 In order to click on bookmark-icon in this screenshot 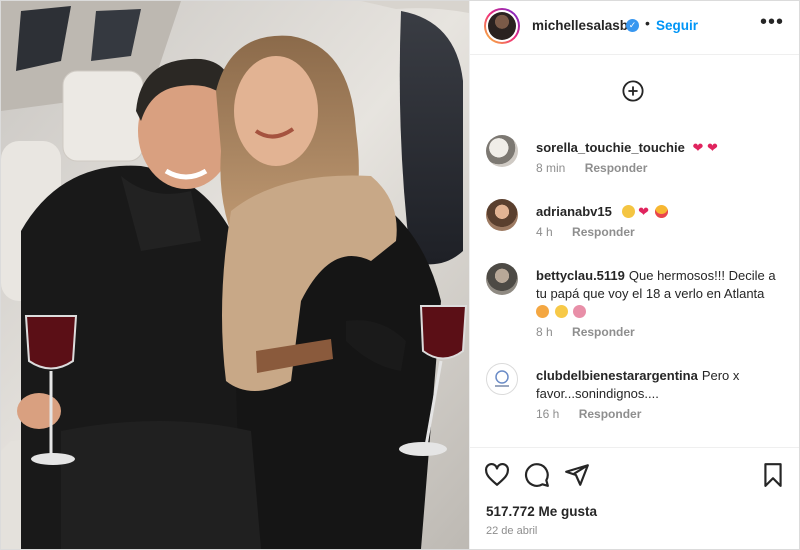, I will do `click(773, 475)`.